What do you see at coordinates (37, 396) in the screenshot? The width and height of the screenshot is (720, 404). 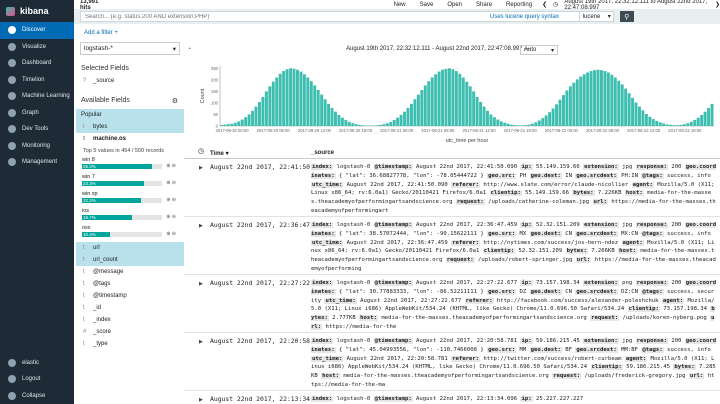 I see `nav-item-collapse: Collapse` at bounding box center [37, 396].